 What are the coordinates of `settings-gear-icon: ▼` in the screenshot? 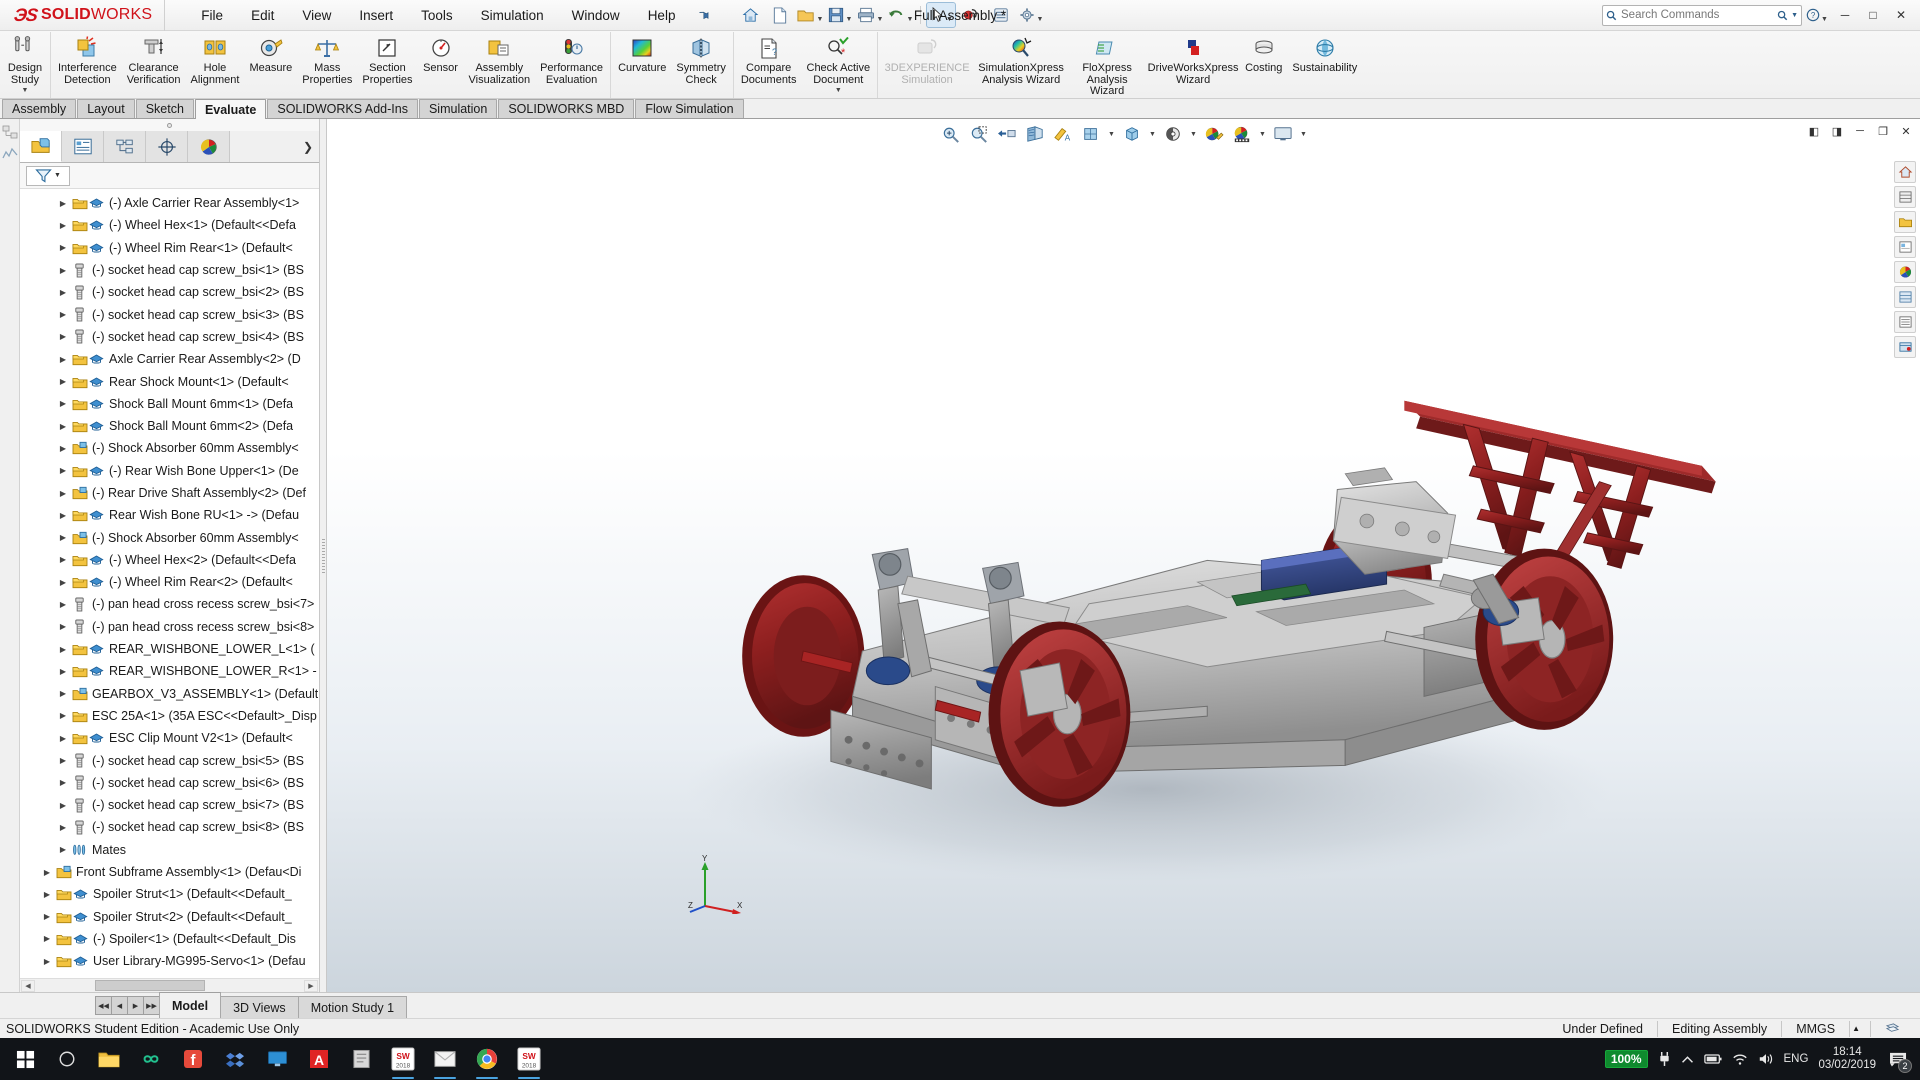 It's located at (1031, 15).